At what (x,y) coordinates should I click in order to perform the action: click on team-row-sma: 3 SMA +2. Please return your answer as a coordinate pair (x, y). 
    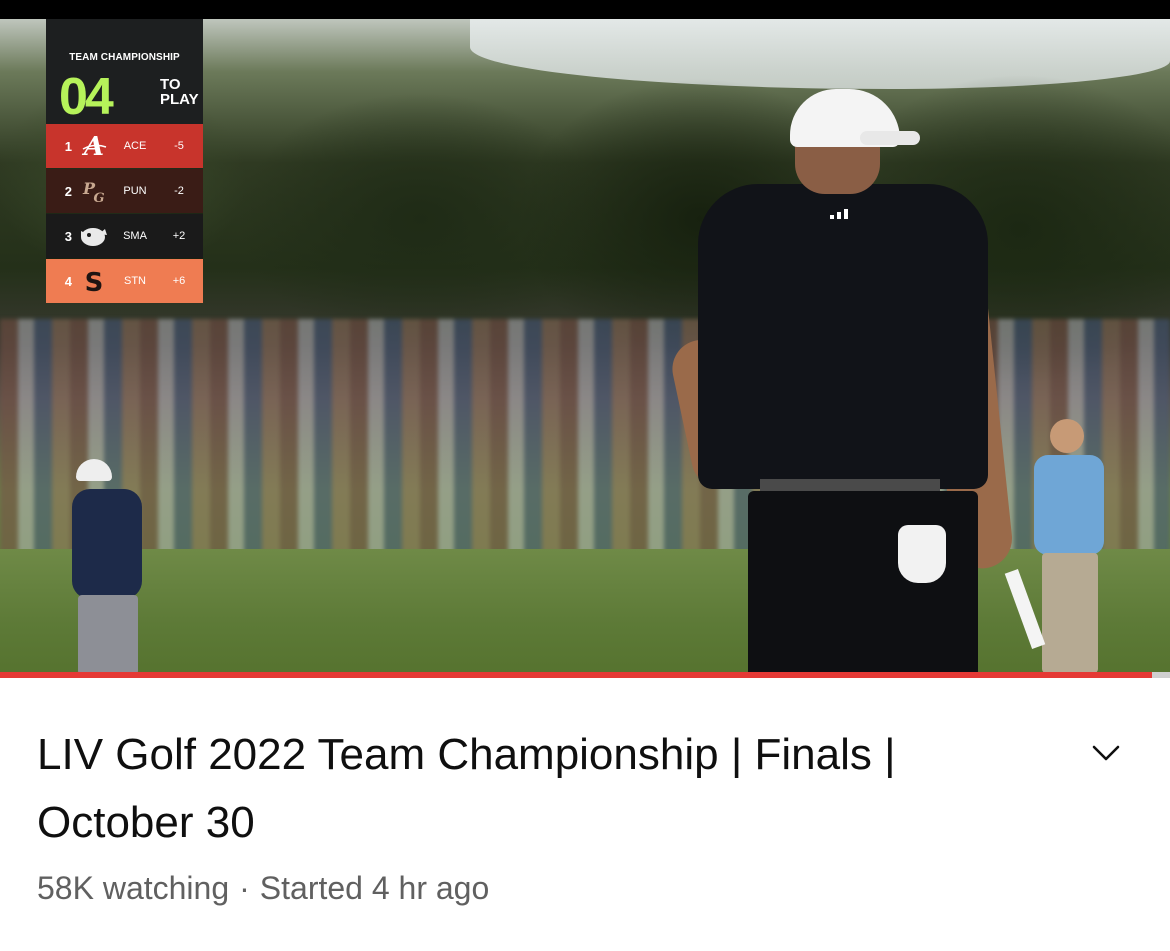
    Looking at the image, I should click on (124, 236).